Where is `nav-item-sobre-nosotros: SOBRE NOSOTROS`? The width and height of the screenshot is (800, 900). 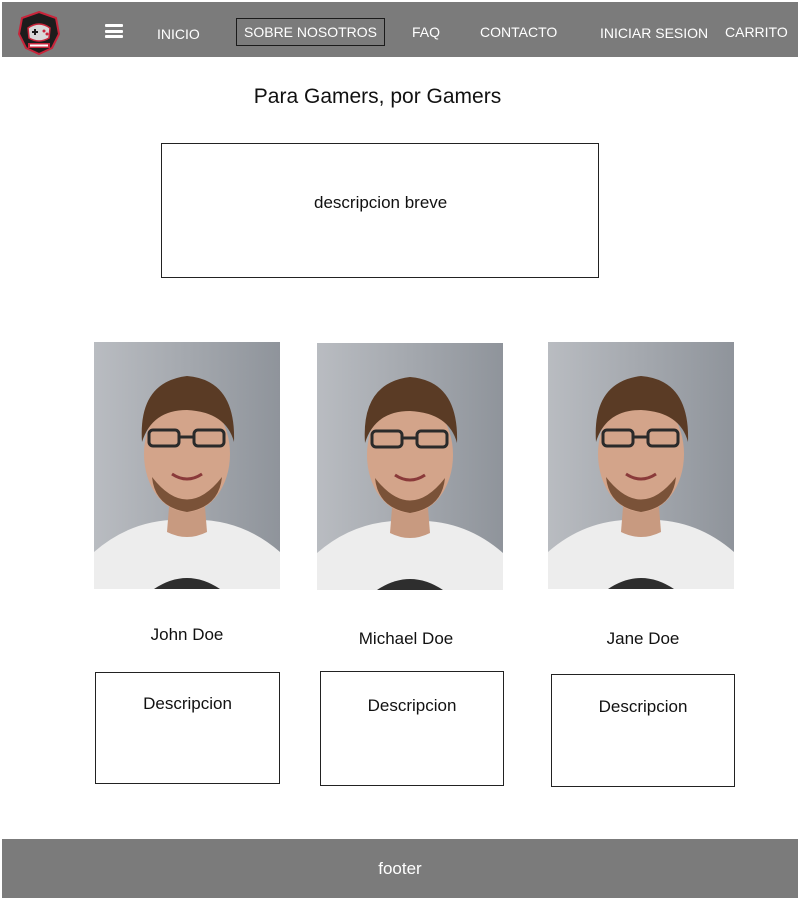 nav-item-sobre-nosotros: SOBRE NOSOTROS is located at coordinates (311, 32).